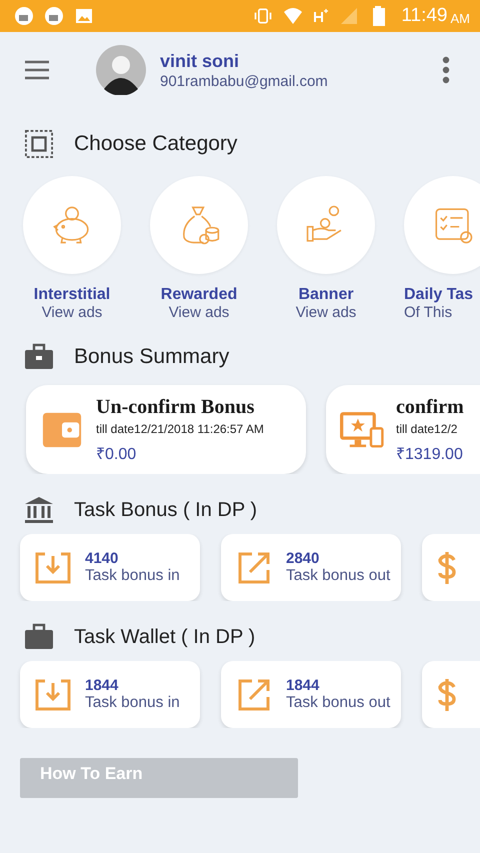 This screenshot has height=853, width=480. I want to click on vibrate-icon, so click(263, 16).